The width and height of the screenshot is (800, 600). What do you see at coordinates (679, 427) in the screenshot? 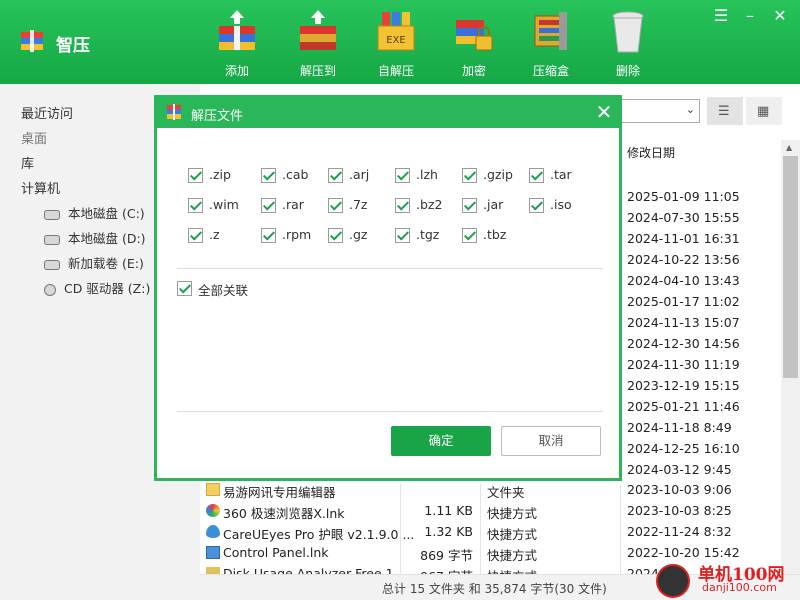
I see `date-cell: 2024-11-18 8:49` at bounding box center [679, 427].